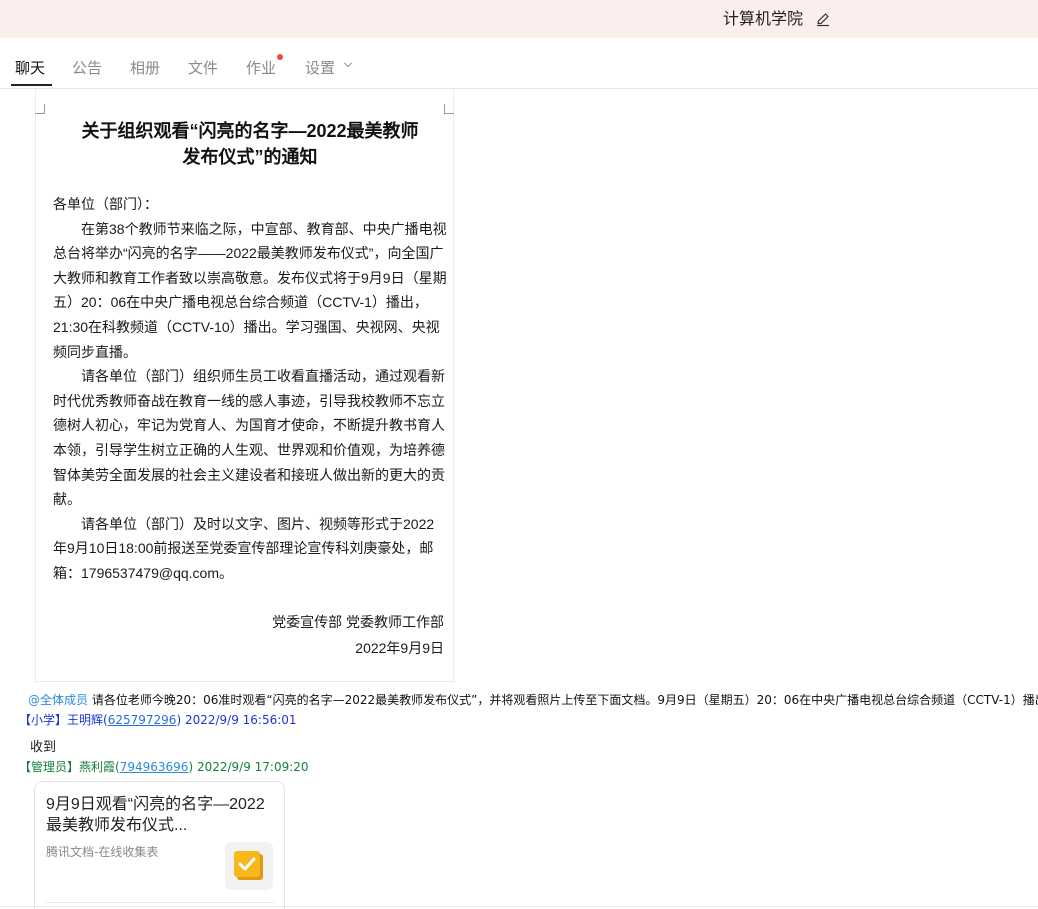  Describe the element at coordinates (763, 19) in the screenshot. I see `group-name: 计算机学院` at that location.